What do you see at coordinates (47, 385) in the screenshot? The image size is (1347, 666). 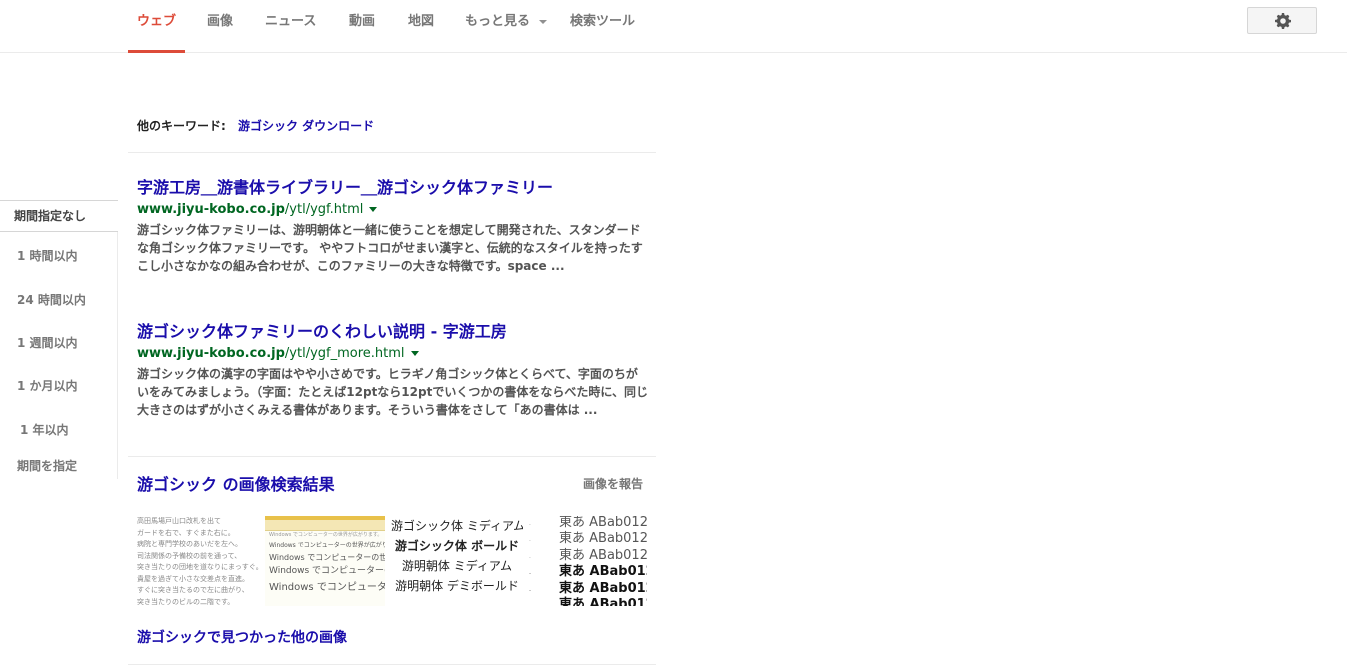 I see `time-filter-month: 1 か月以内` at bounding box center [47, 385].